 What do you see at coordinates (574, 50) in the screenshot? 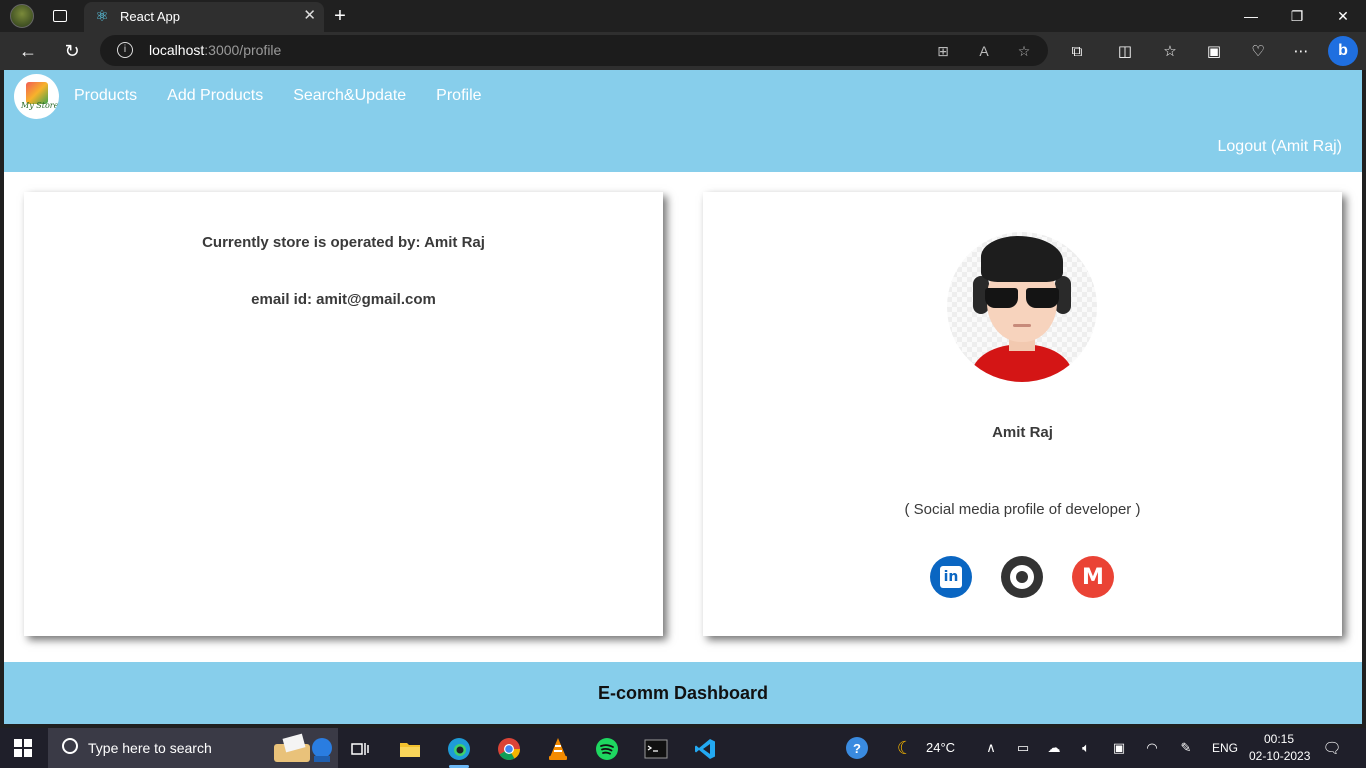
I see `address-bar: i localhost:3000/profile ⊞ A ☆` at bounding box center [574, 50].